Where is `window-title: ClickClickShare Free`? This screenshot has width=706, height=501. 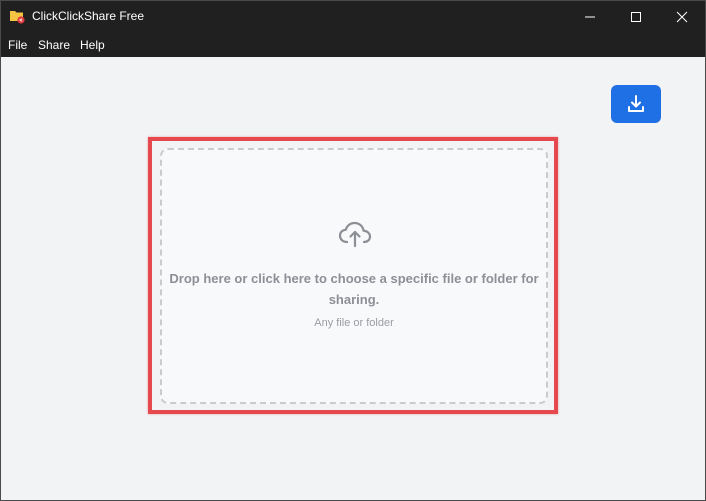 window-title: ClickClickShare Free is located at coordinates (88, 16).